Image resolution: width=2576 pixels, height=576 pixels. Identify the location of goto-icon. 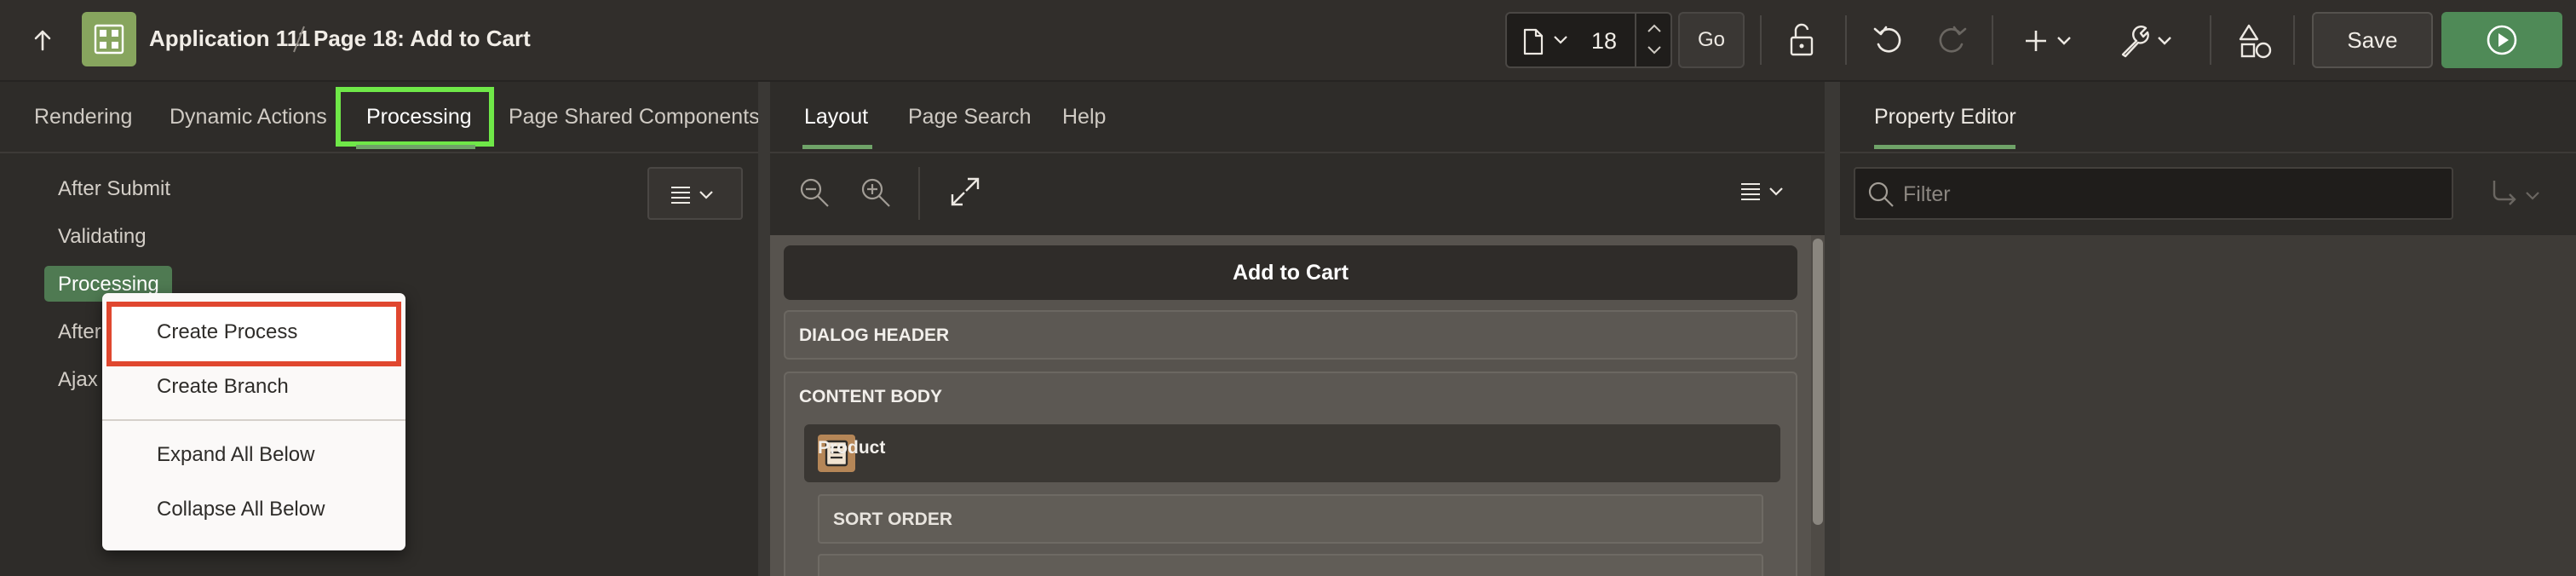
(2517, 194).